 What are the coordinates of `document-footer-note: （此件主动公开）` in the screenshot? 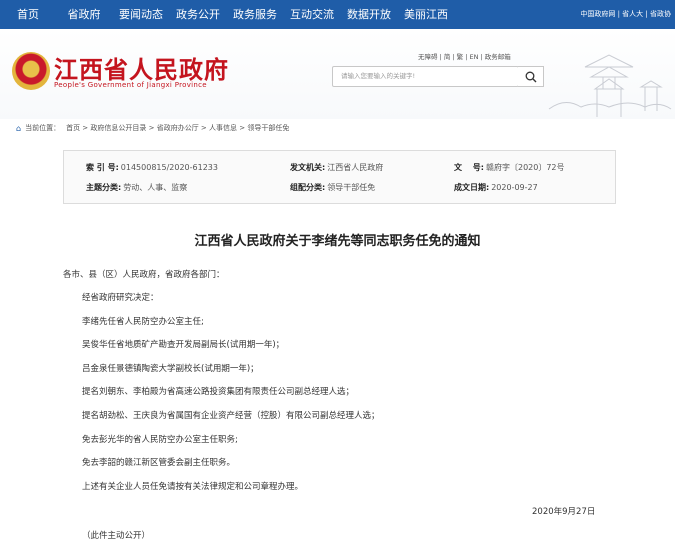 It's located at (116, 536).